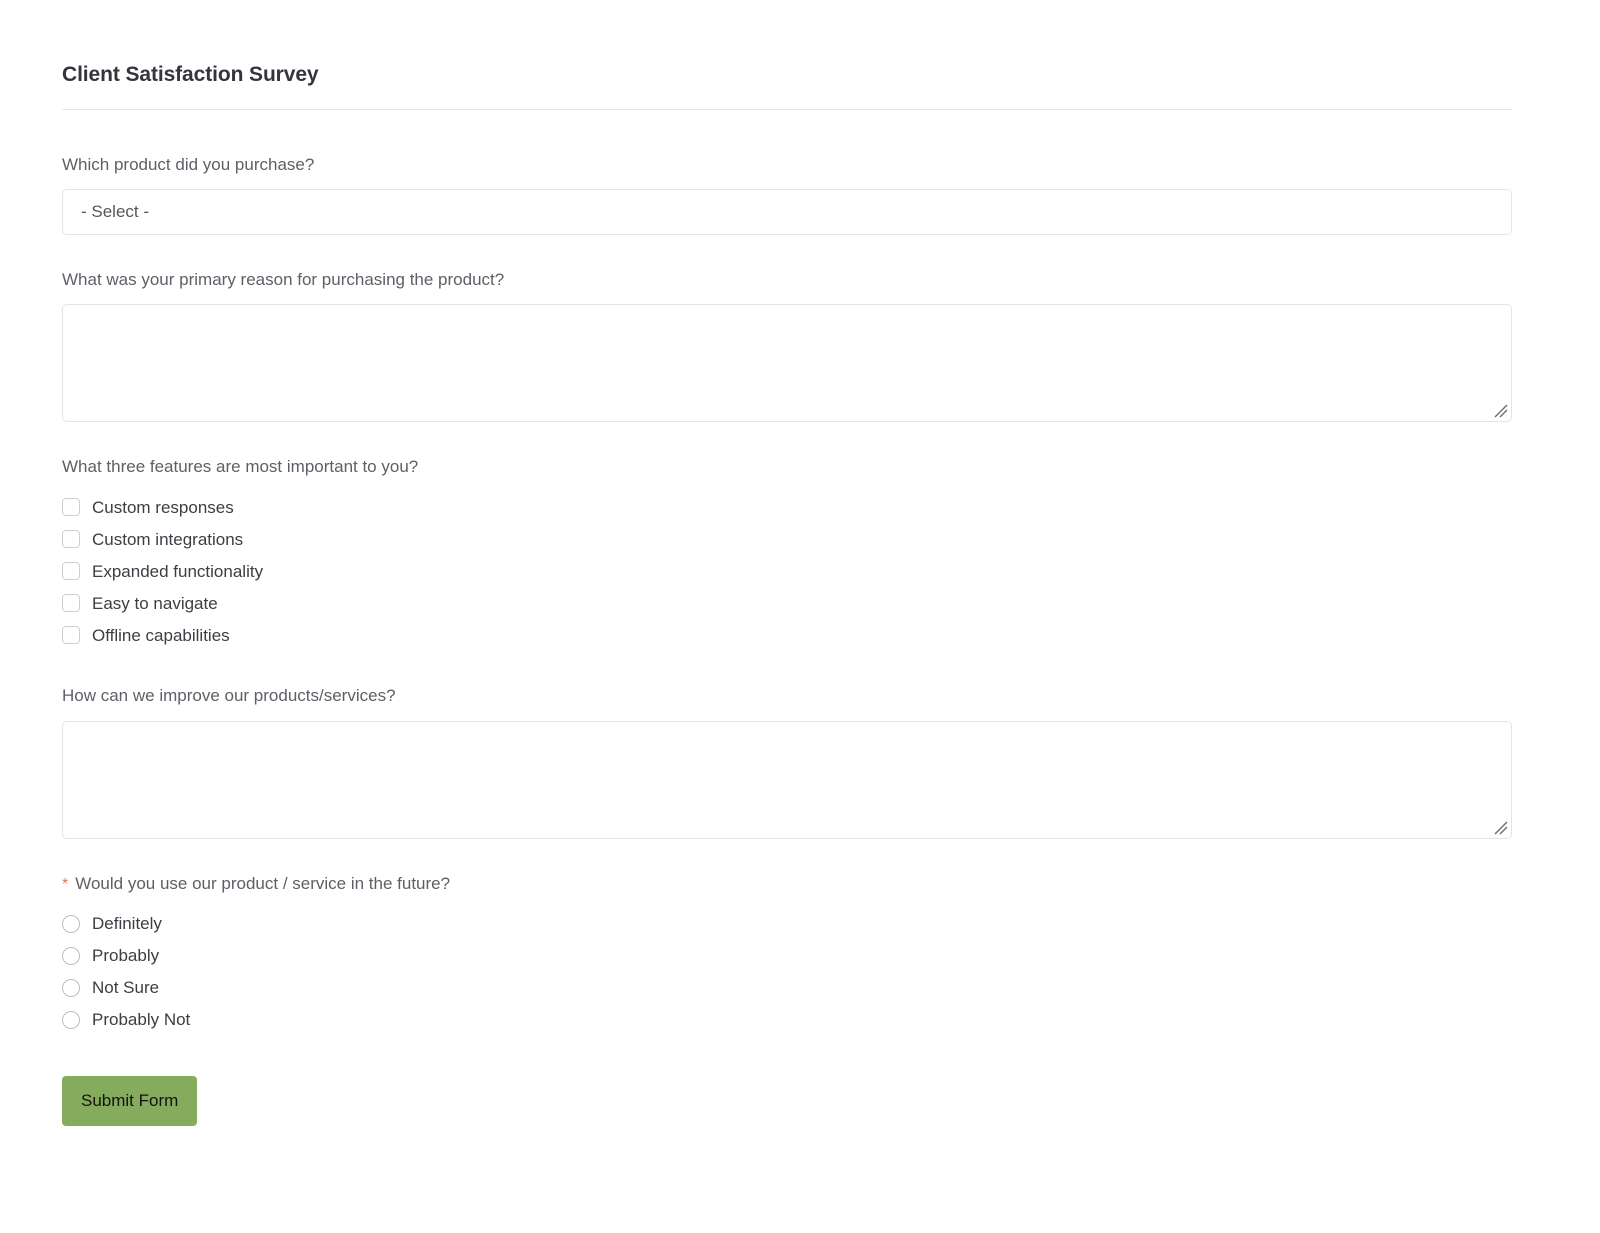  What do you see at coordinates (155, 603) in the screenshot?
I see `checkbox-label: Easy to navigate` at bounding box center [155, 603].